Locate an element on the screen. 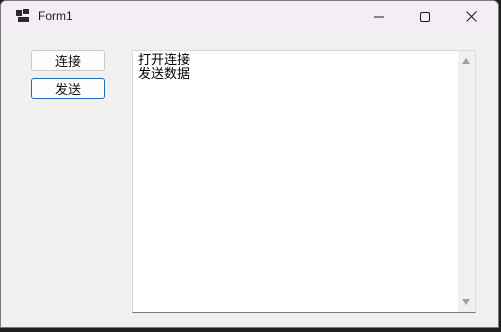 This screenshot has height=332, width=501. vertical-scrollbar is located at coordinates (466, 181).